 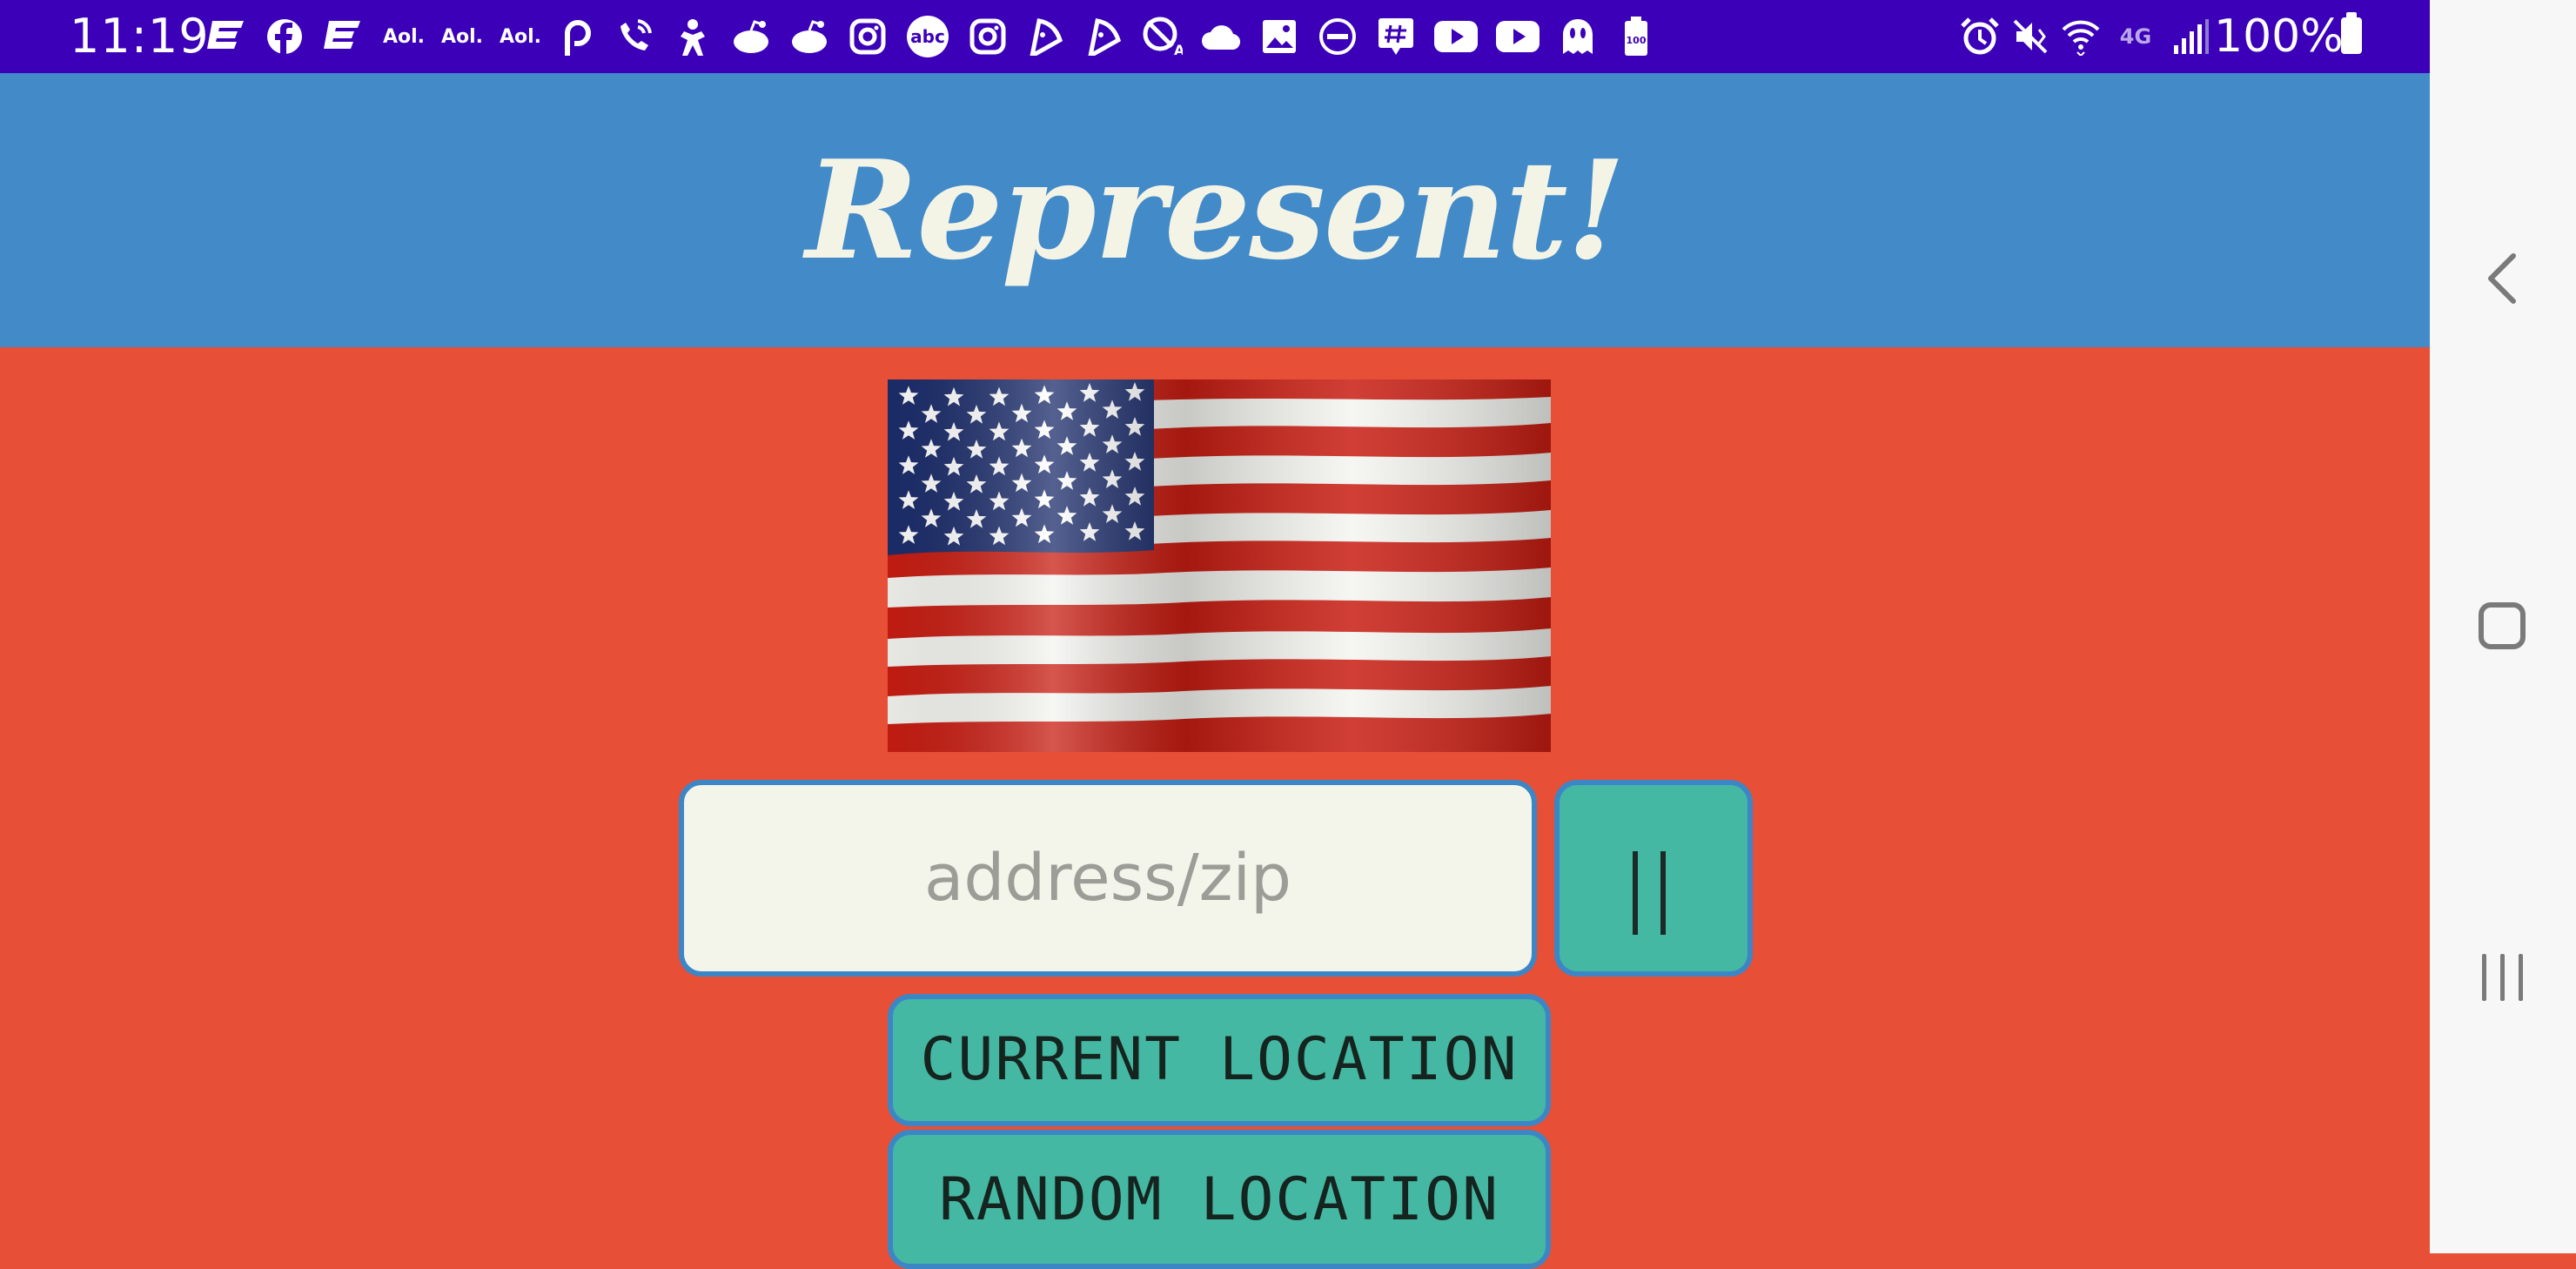 What do you see at coordinates (1219, 1060) in the screenshot?
I see `current-location-button: CURRENT LOCATION` at bounding box center [1219, 1060].